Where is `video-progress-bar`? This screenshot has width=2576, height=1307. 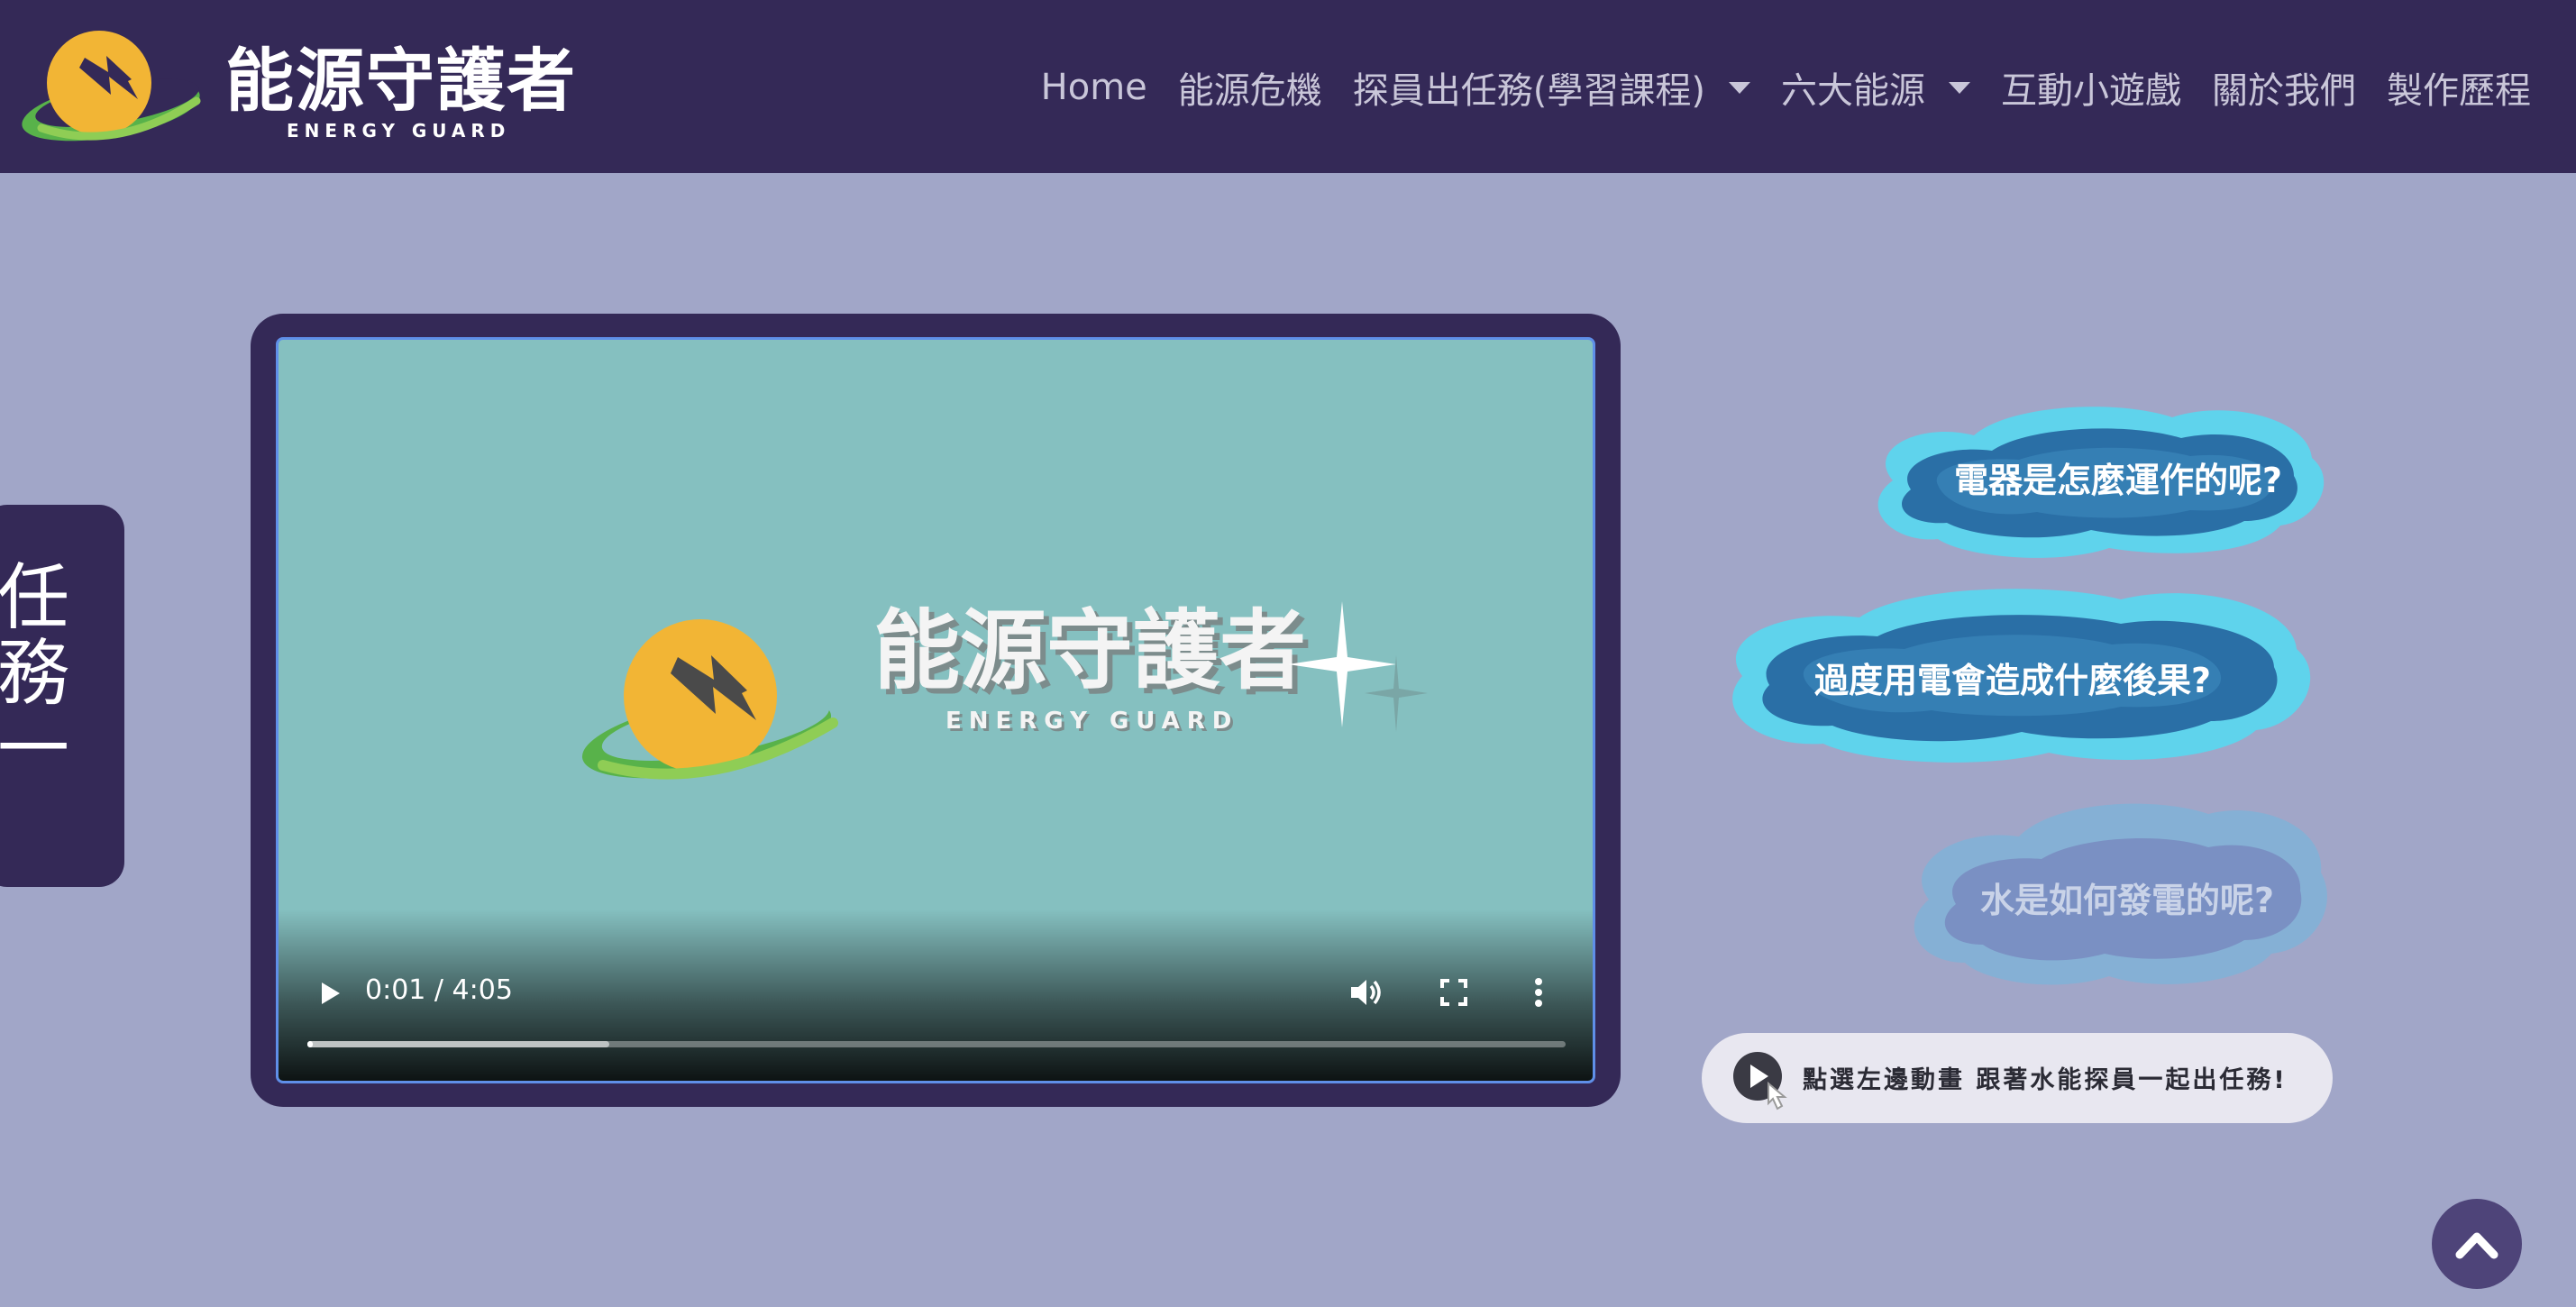 video-progress-bar is located at coordinates (937, 1044).